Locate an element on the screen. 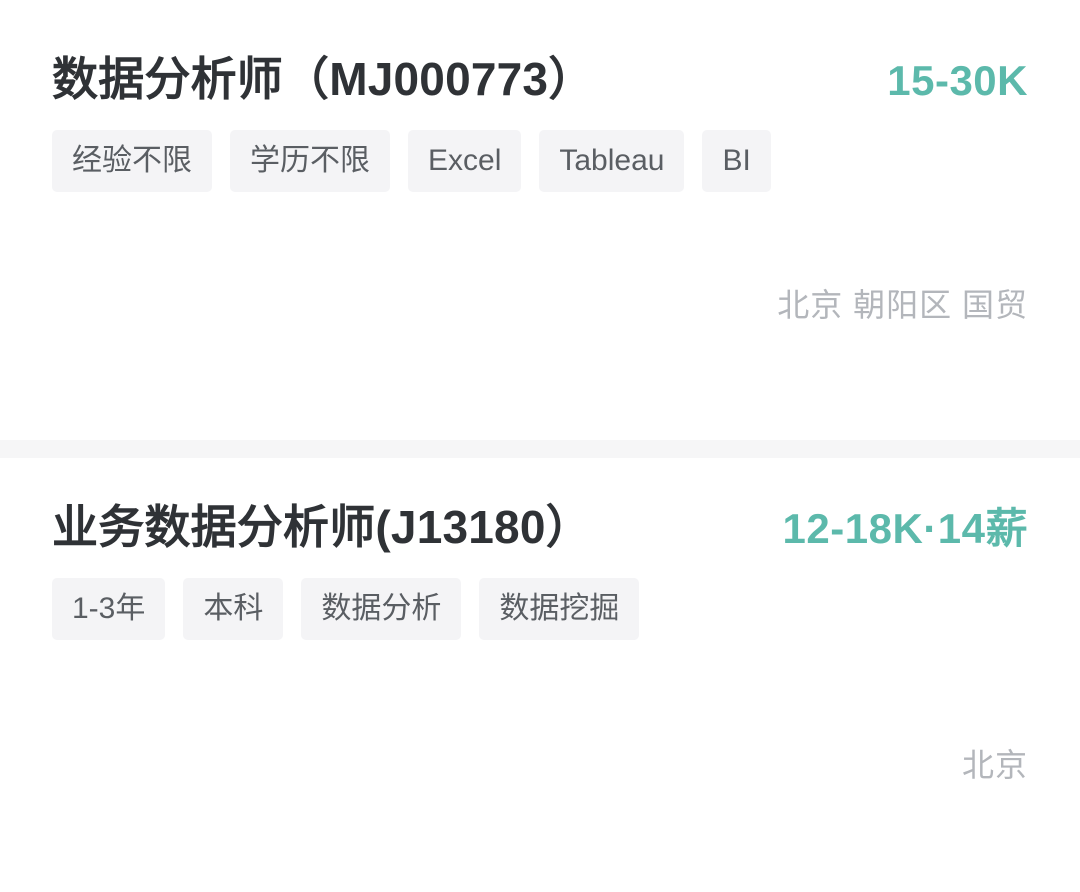 The image size is (1080, 892). job-card-footer: 北京 朝阳区 国贸 is located at coordinates (540, 303).